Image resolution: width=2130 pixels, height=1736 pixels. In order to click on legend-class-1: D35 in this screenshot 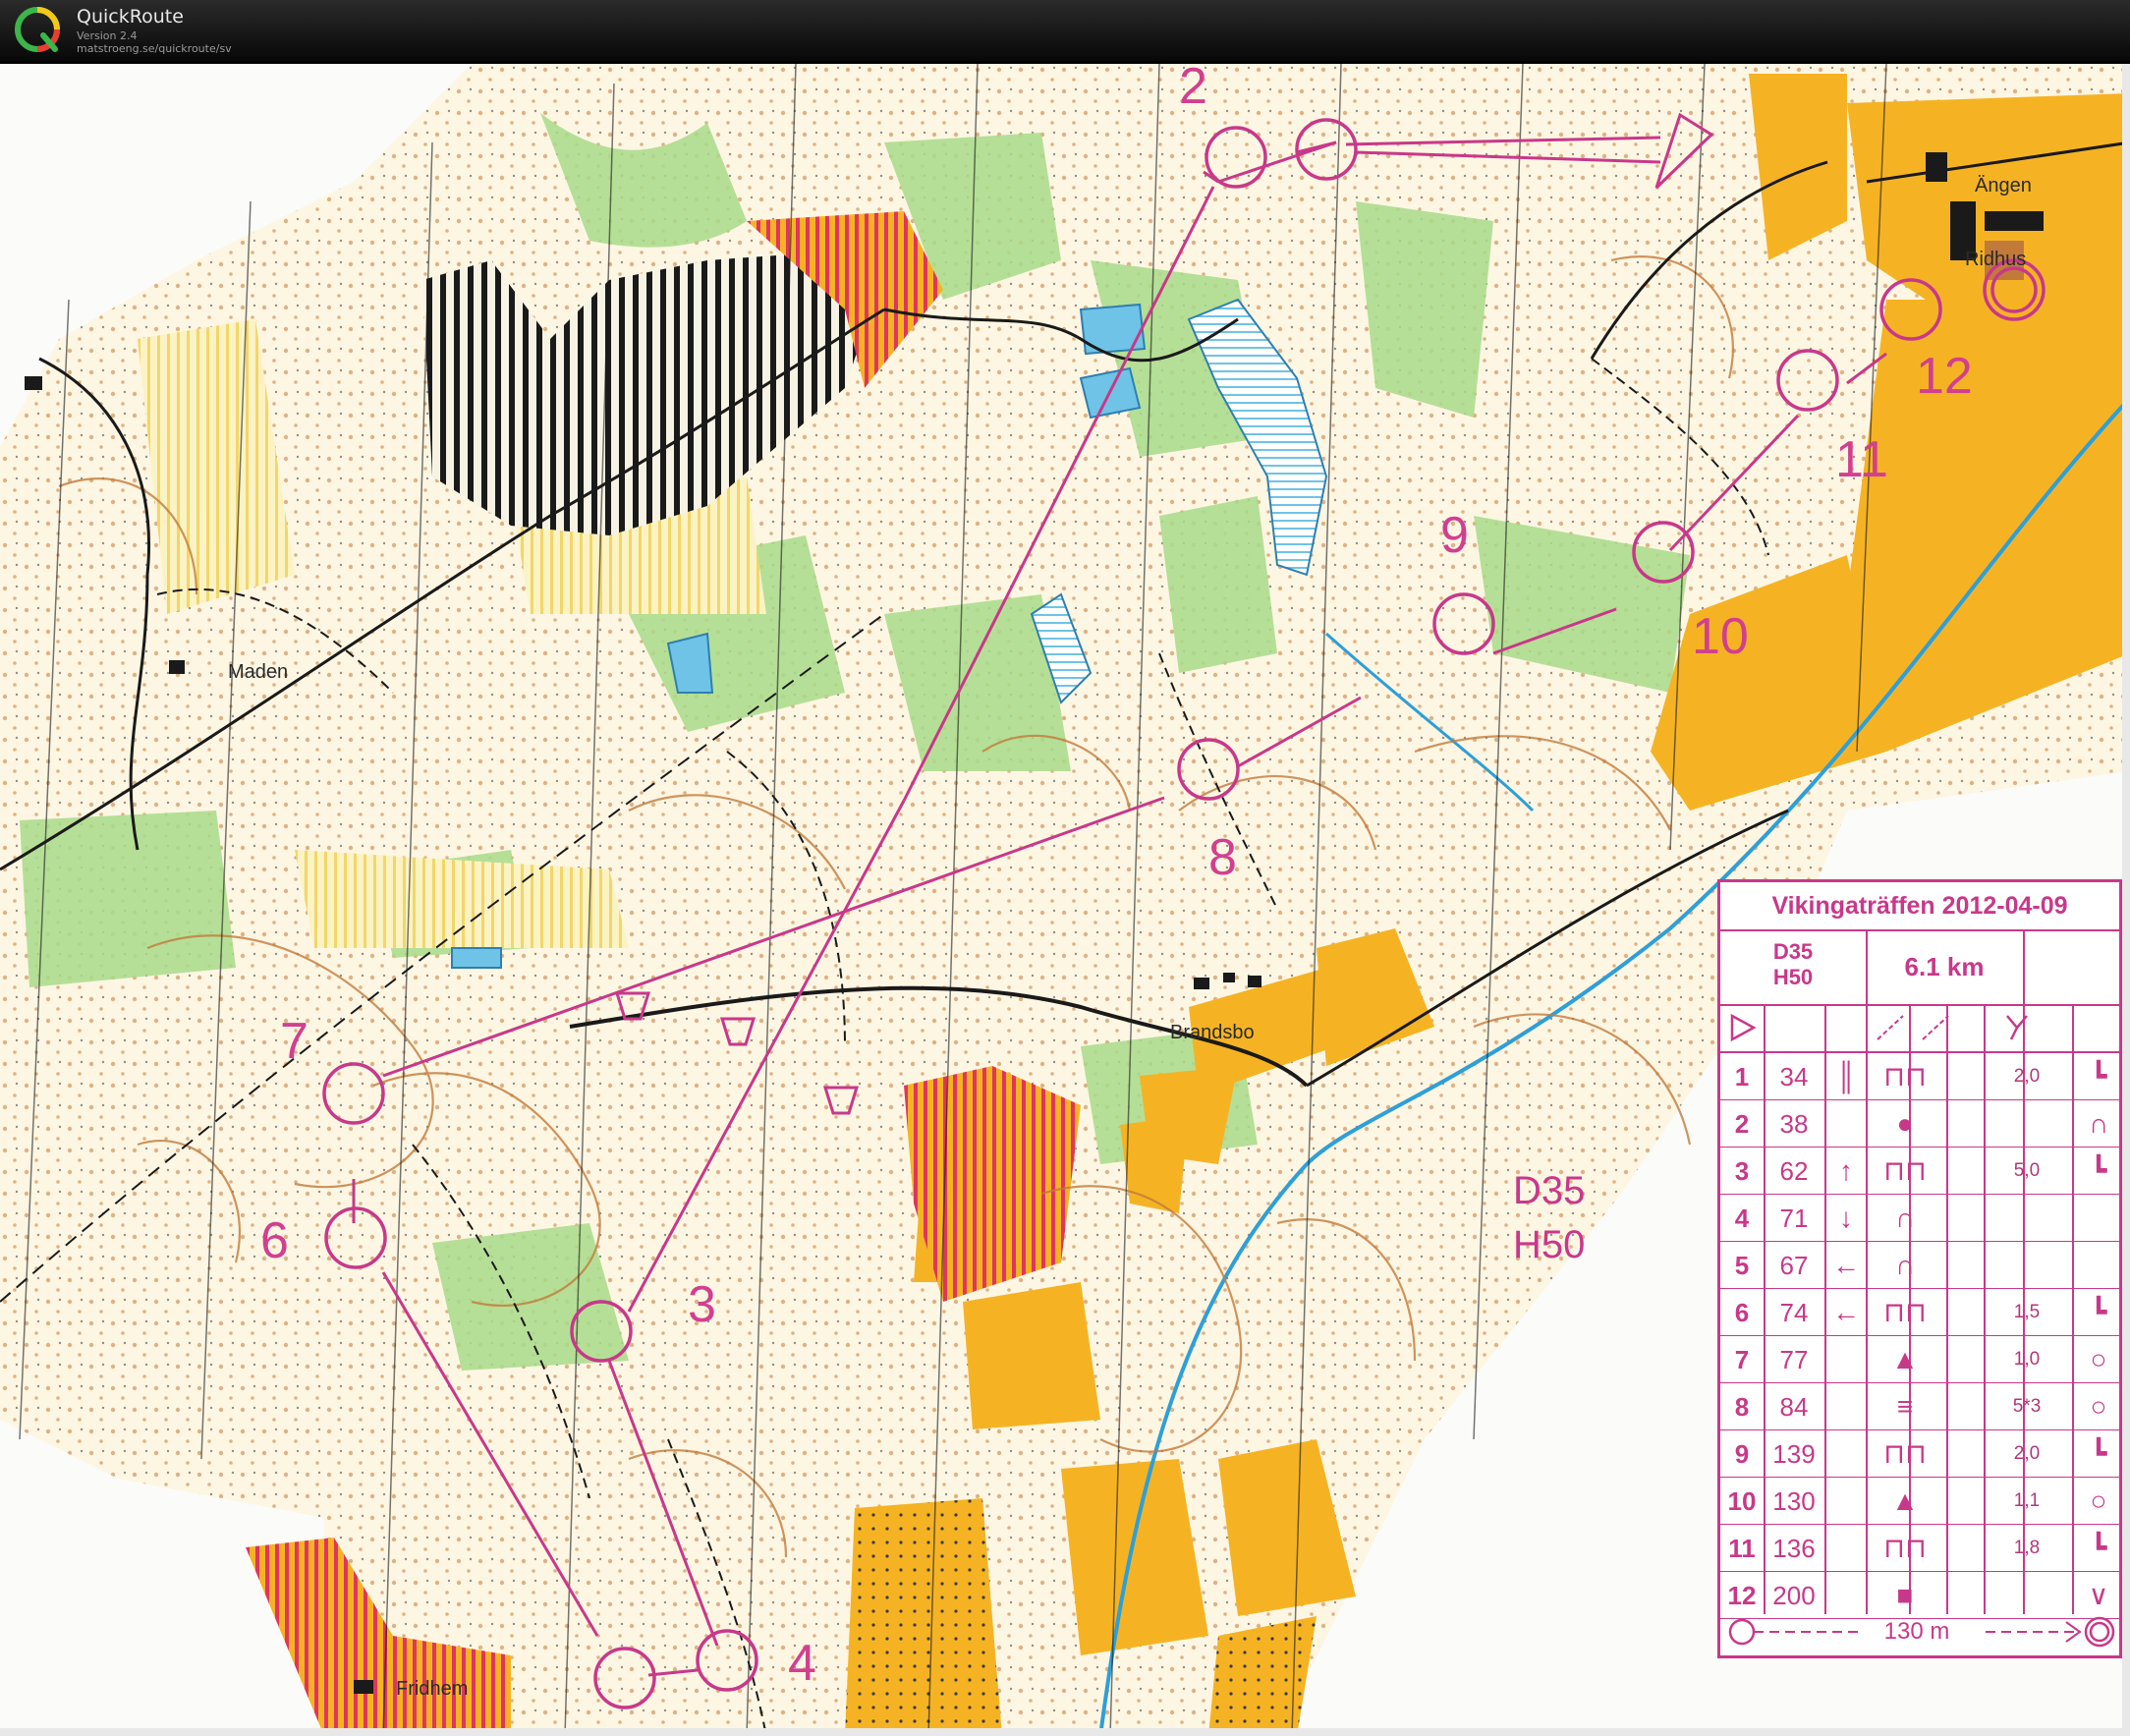, I will do `click(1793, 951)`.